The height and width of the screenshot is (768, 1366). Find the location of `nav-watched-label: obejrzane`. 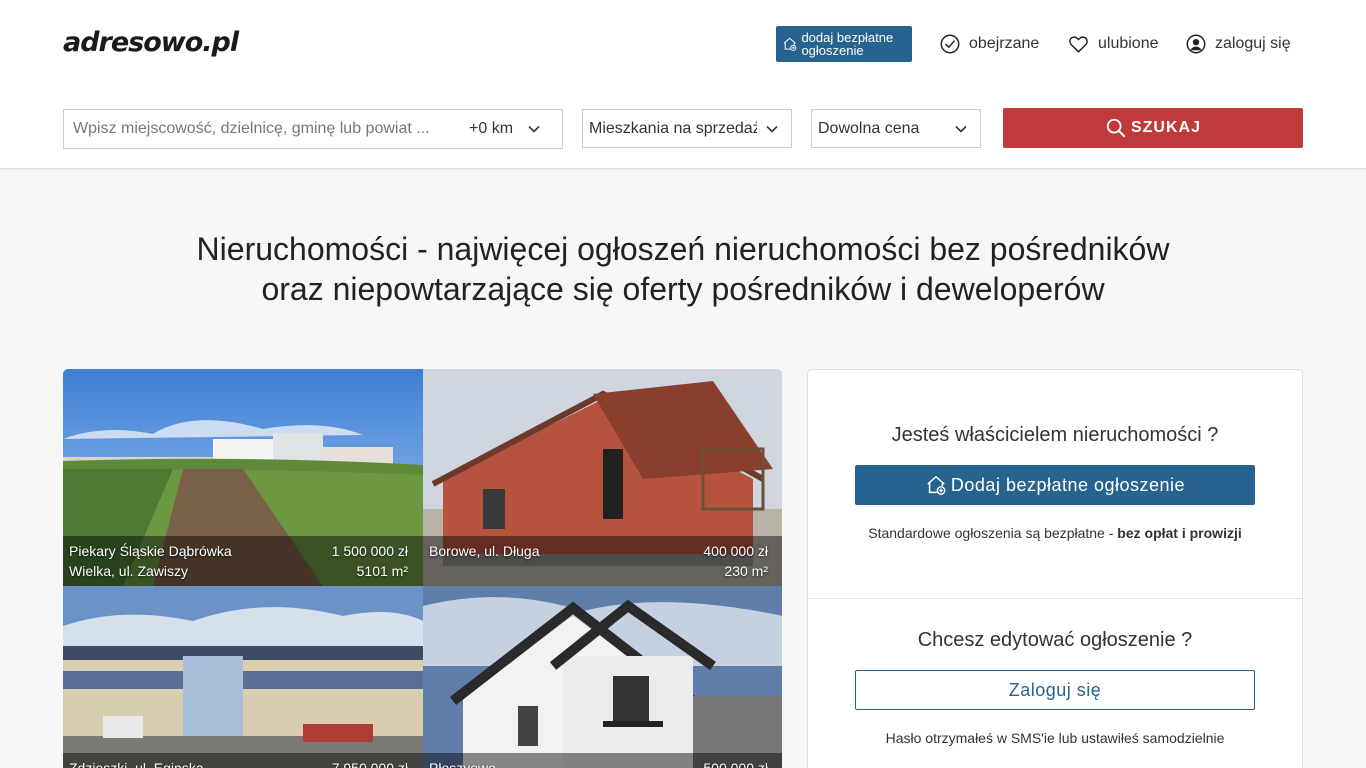

nav-watched-label: obejrzane is located at coordinates (1004, 43).